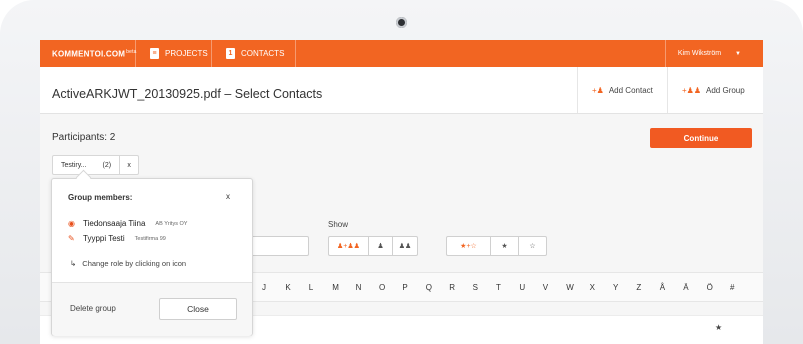  I want to click on alphabet-letter: L, so click(311, 287).